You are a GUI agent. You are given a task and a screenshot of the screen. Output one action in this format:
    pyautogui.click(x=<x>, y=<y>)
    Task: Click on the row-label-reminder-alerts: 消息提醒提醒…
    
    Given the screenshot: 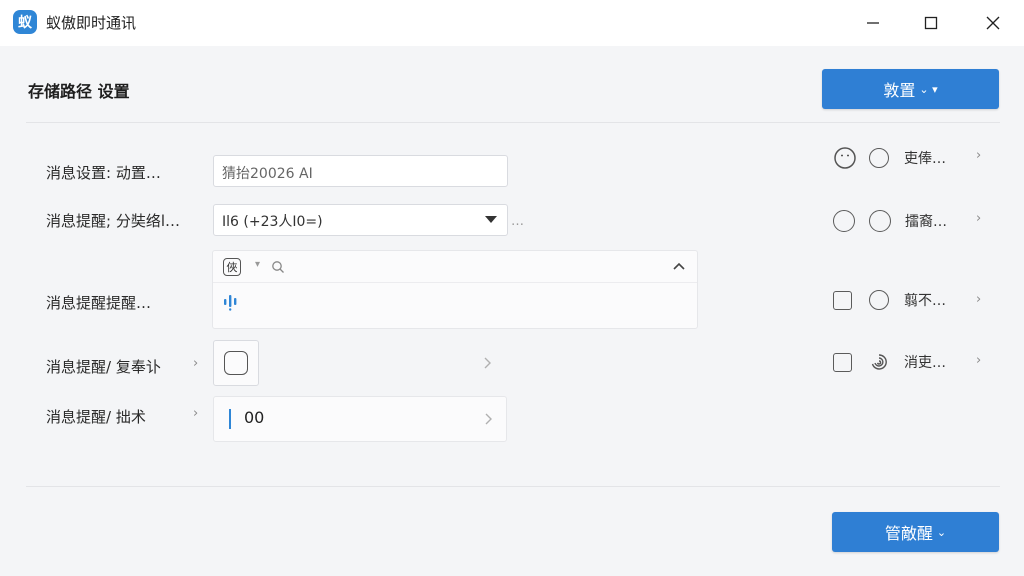 What is the action you would take?
    pyautogui.click(x=99, y=303)
    